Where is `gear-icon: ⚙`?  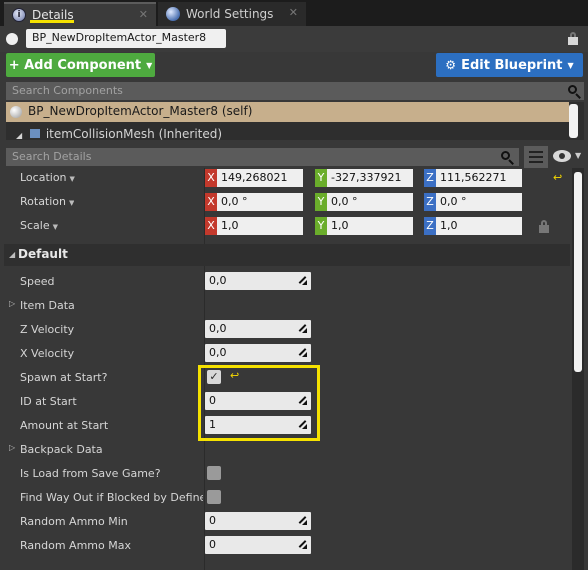 gear-icon: ⚙ is located at coordinates (451, 65).